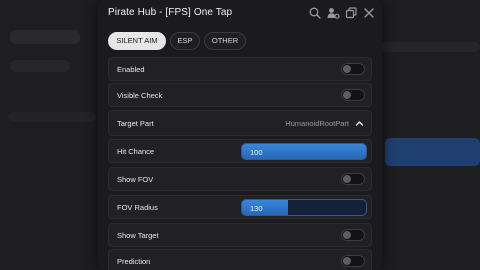 The width and height of the screenshot is (480, 270). I want to click on show-fov-toggle, so click(353, 179).